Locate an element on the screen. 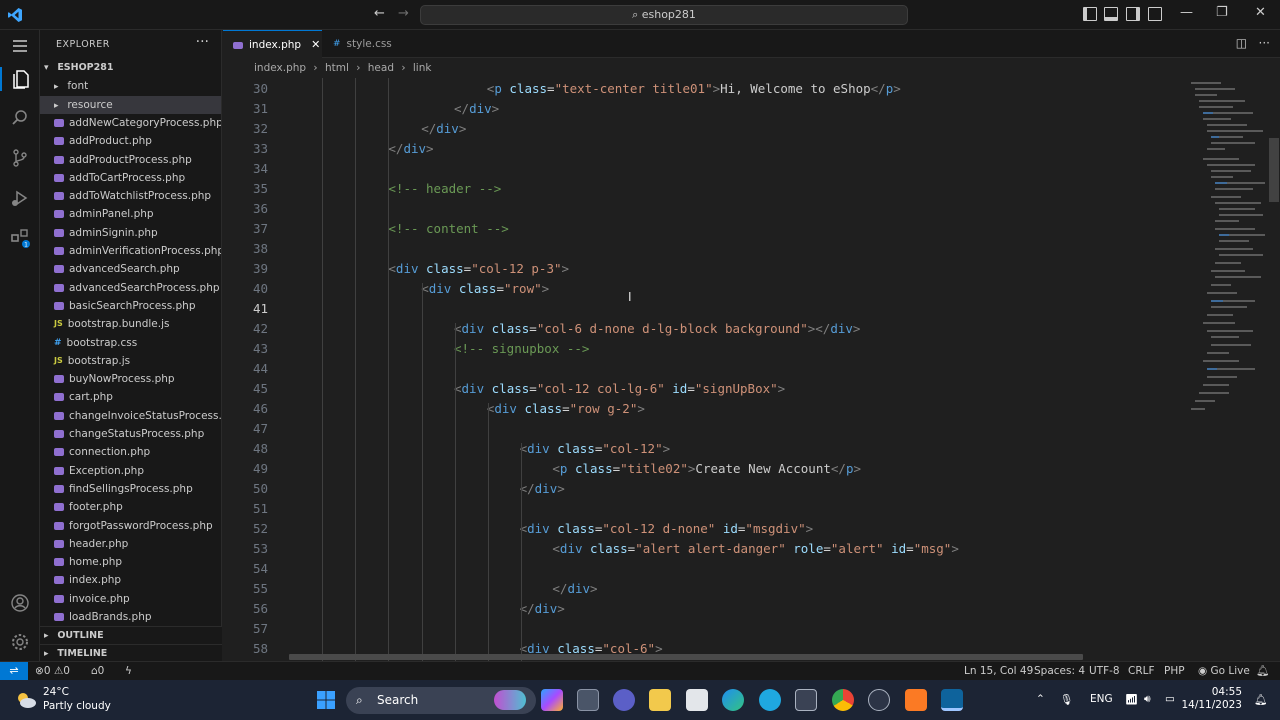  clock: 04:55 14/11/2023 is located at coordinates (1211, 699).